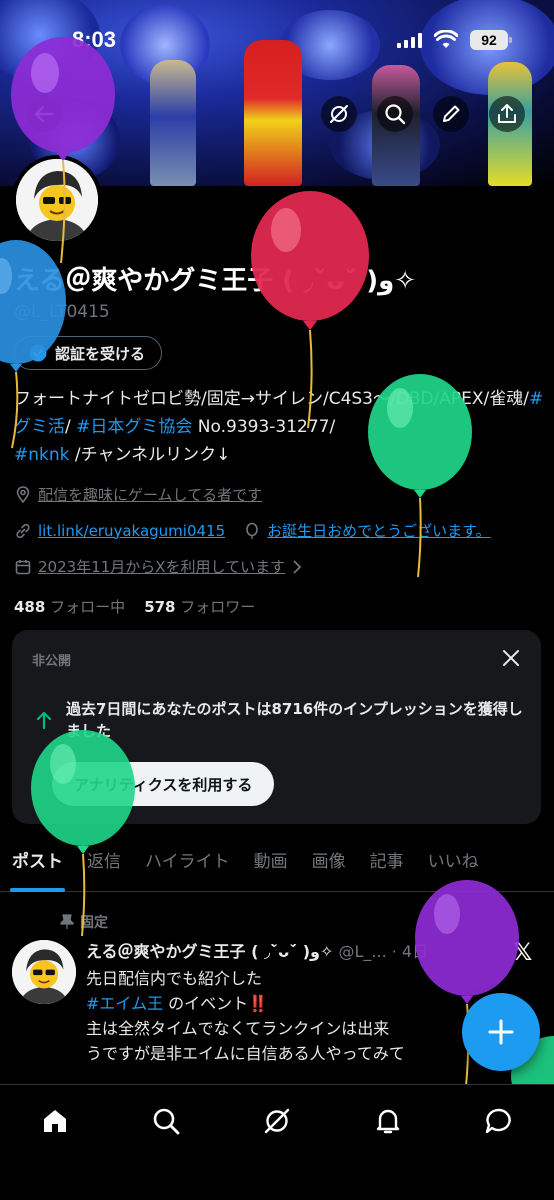  I want to click on tab-photos: 画像, so click(329, 866).